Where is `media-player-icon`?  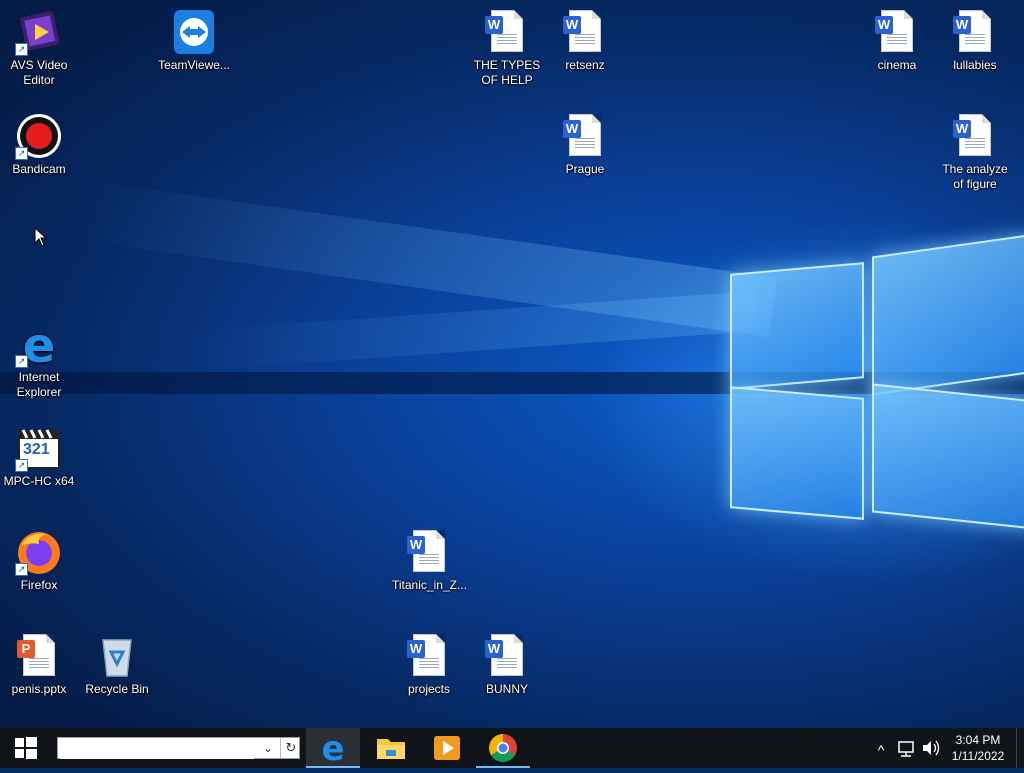
media-player-icon is located at coordinates (447, 748).